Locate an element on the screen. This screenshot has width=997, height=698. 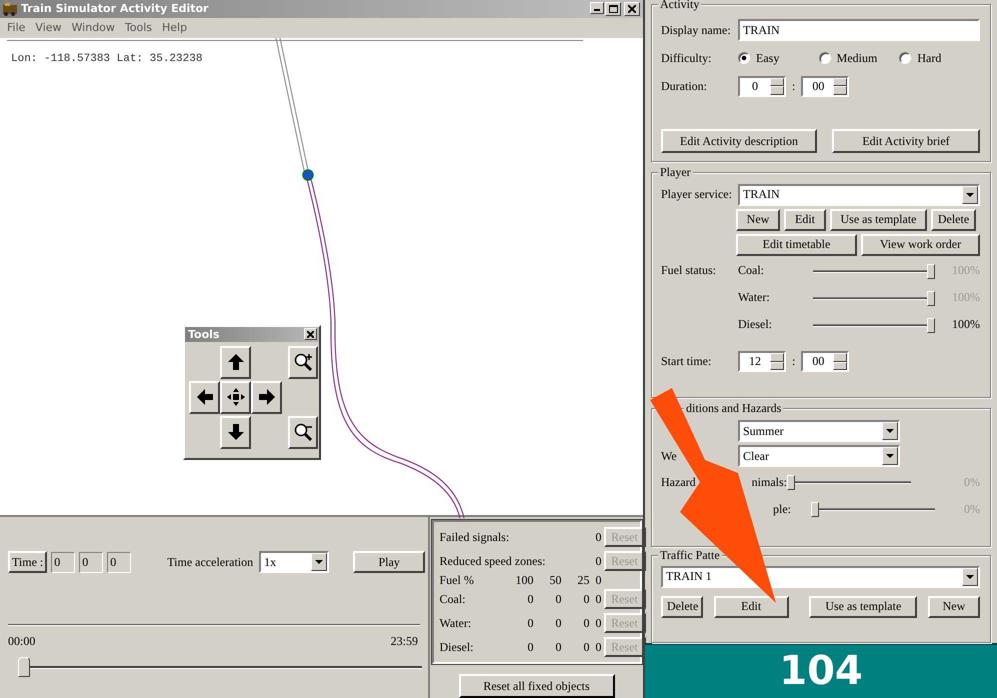
pan-up-button is located at coordinates (235, 362).